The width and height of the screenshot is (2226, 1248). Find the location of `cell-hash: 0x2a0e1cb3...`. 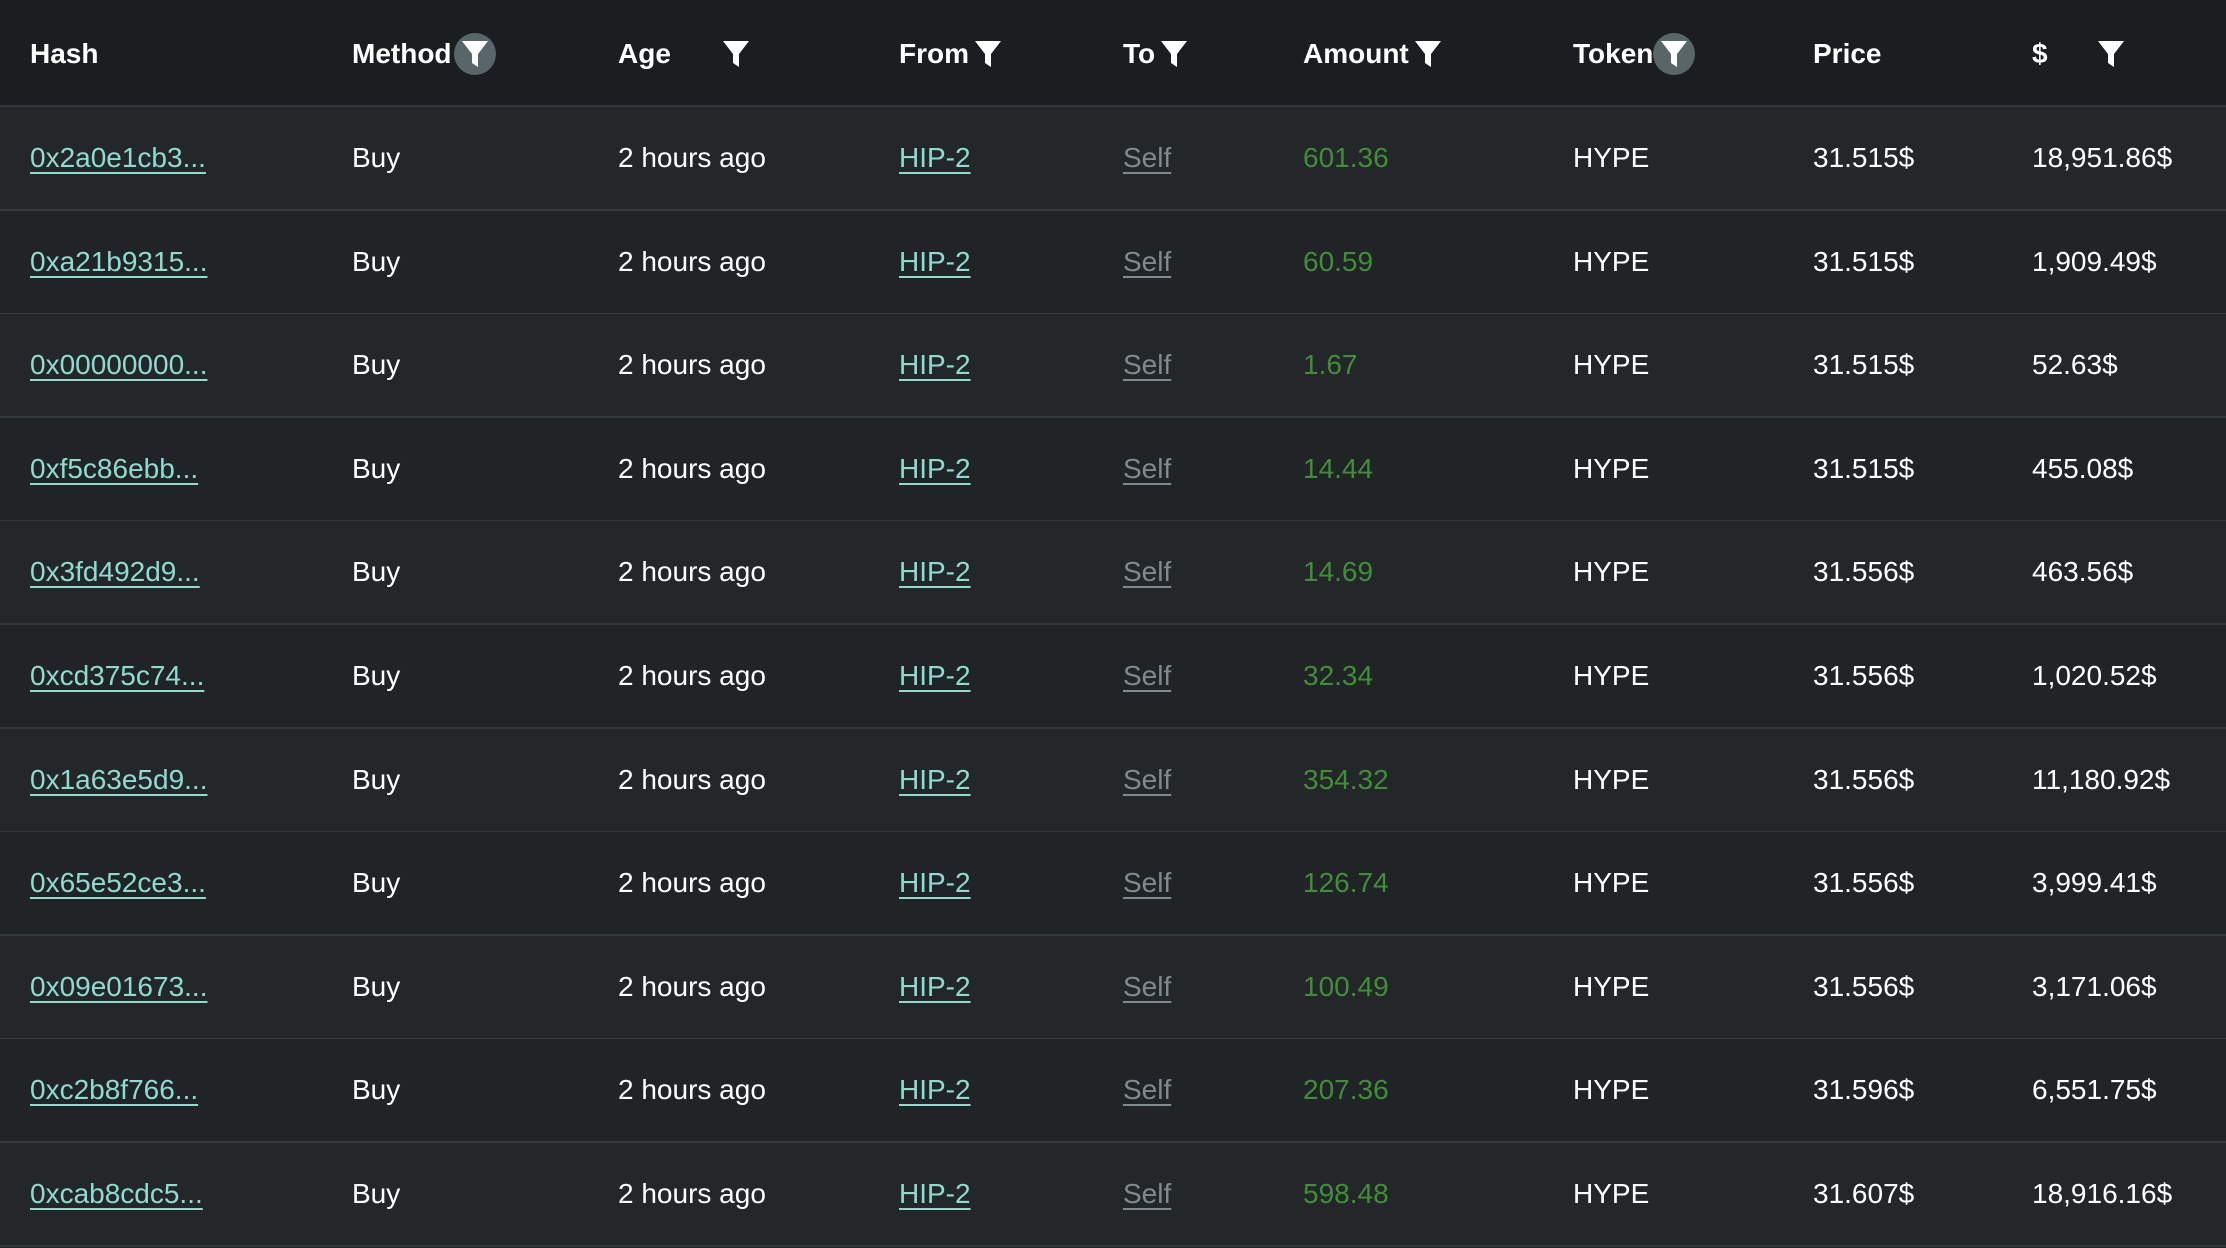

cell-hash: 0x2a0e1cb3... is located at coordinates (118, 158).